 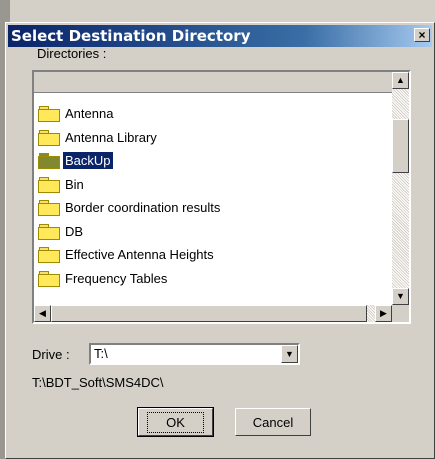 What do you see at coordinates (74, 184) in the screenshot?
I see `list-item-label: Bin` at bounding box center [74, 184].